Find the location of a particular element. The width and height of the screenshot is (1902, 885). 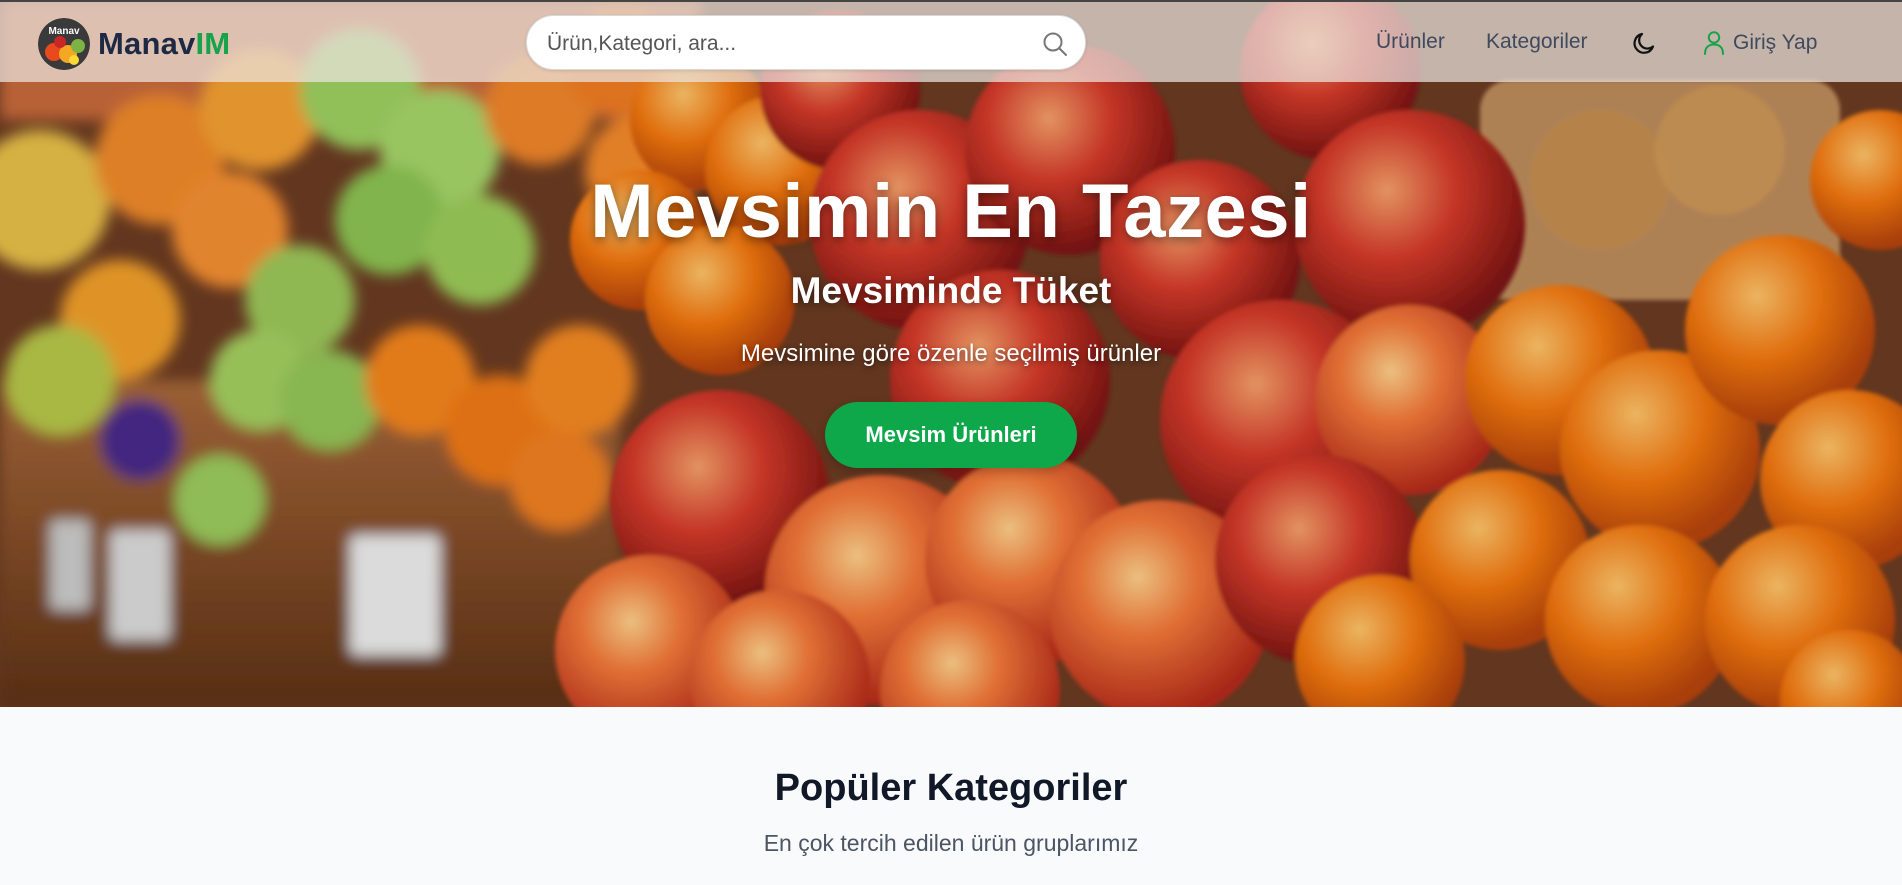

brand-name-part2: IM is located at coordinates (213, 43).